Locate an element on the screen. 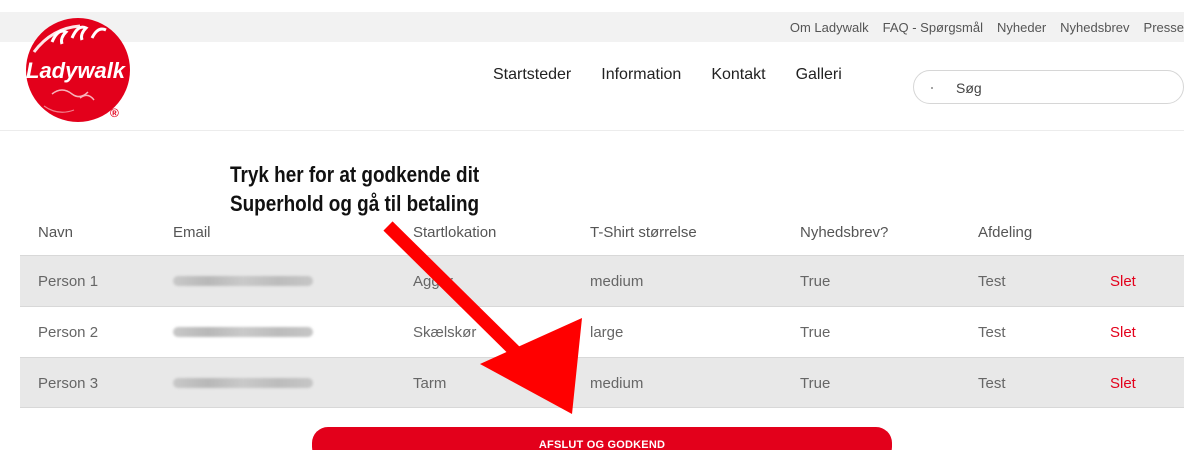 The width and height of the screenshot is (1184, 450). header-tshirt-size: T-Shirt størrelse is located at coordinates (643, 232).